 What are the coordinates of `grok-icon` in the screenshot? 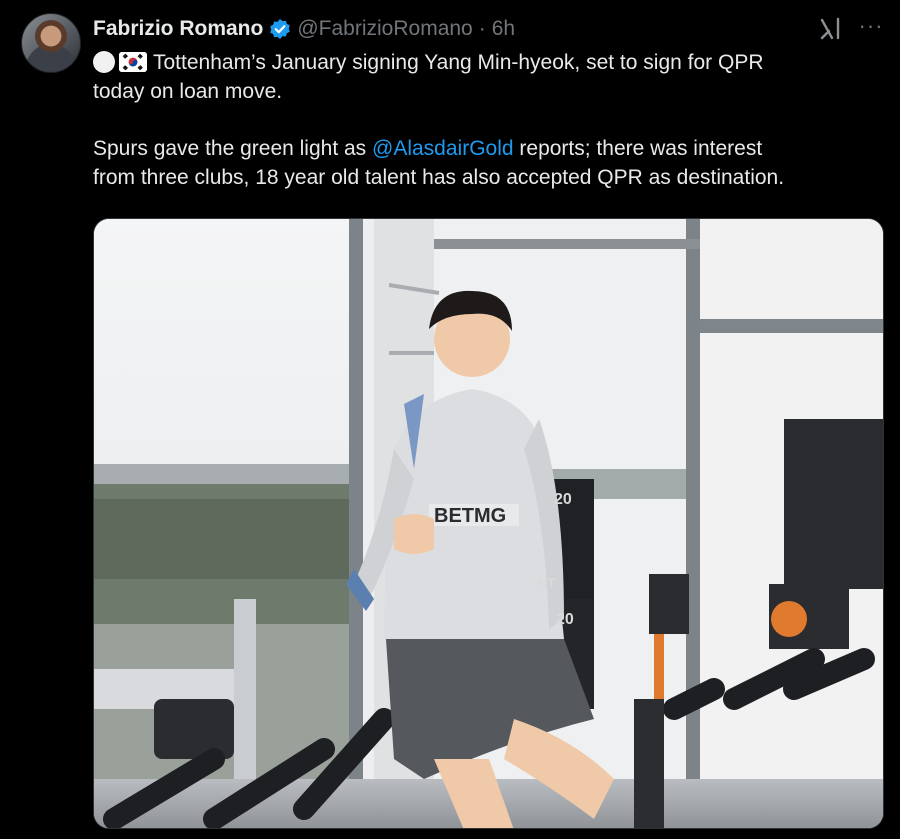 It's located at (831, 29).